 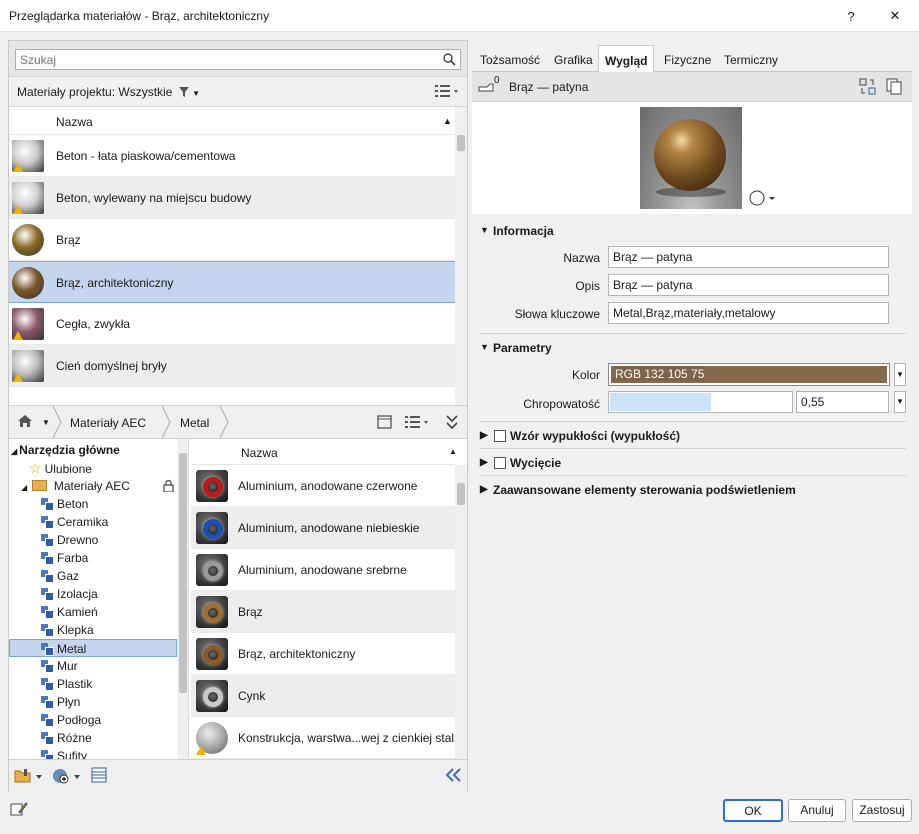 I want to click on section-information: ▼ Informacja, so click(x=692, y=231).